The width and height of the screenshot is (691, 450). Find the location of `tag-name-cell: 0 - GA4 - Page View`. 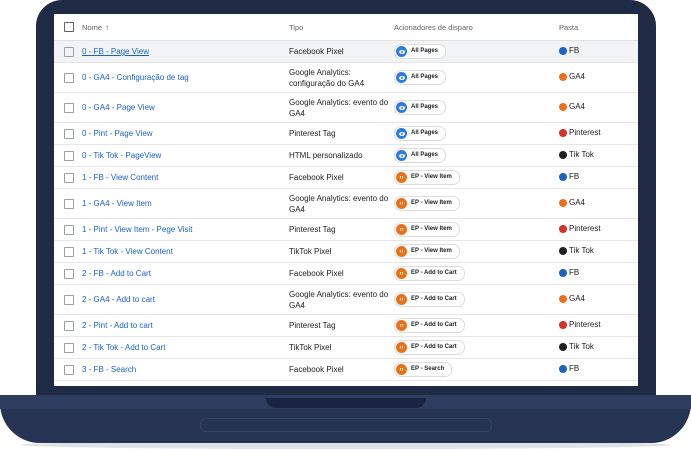

tag-name-cell: 0 - GA4 - Page View is located at coordinates (185, 107).